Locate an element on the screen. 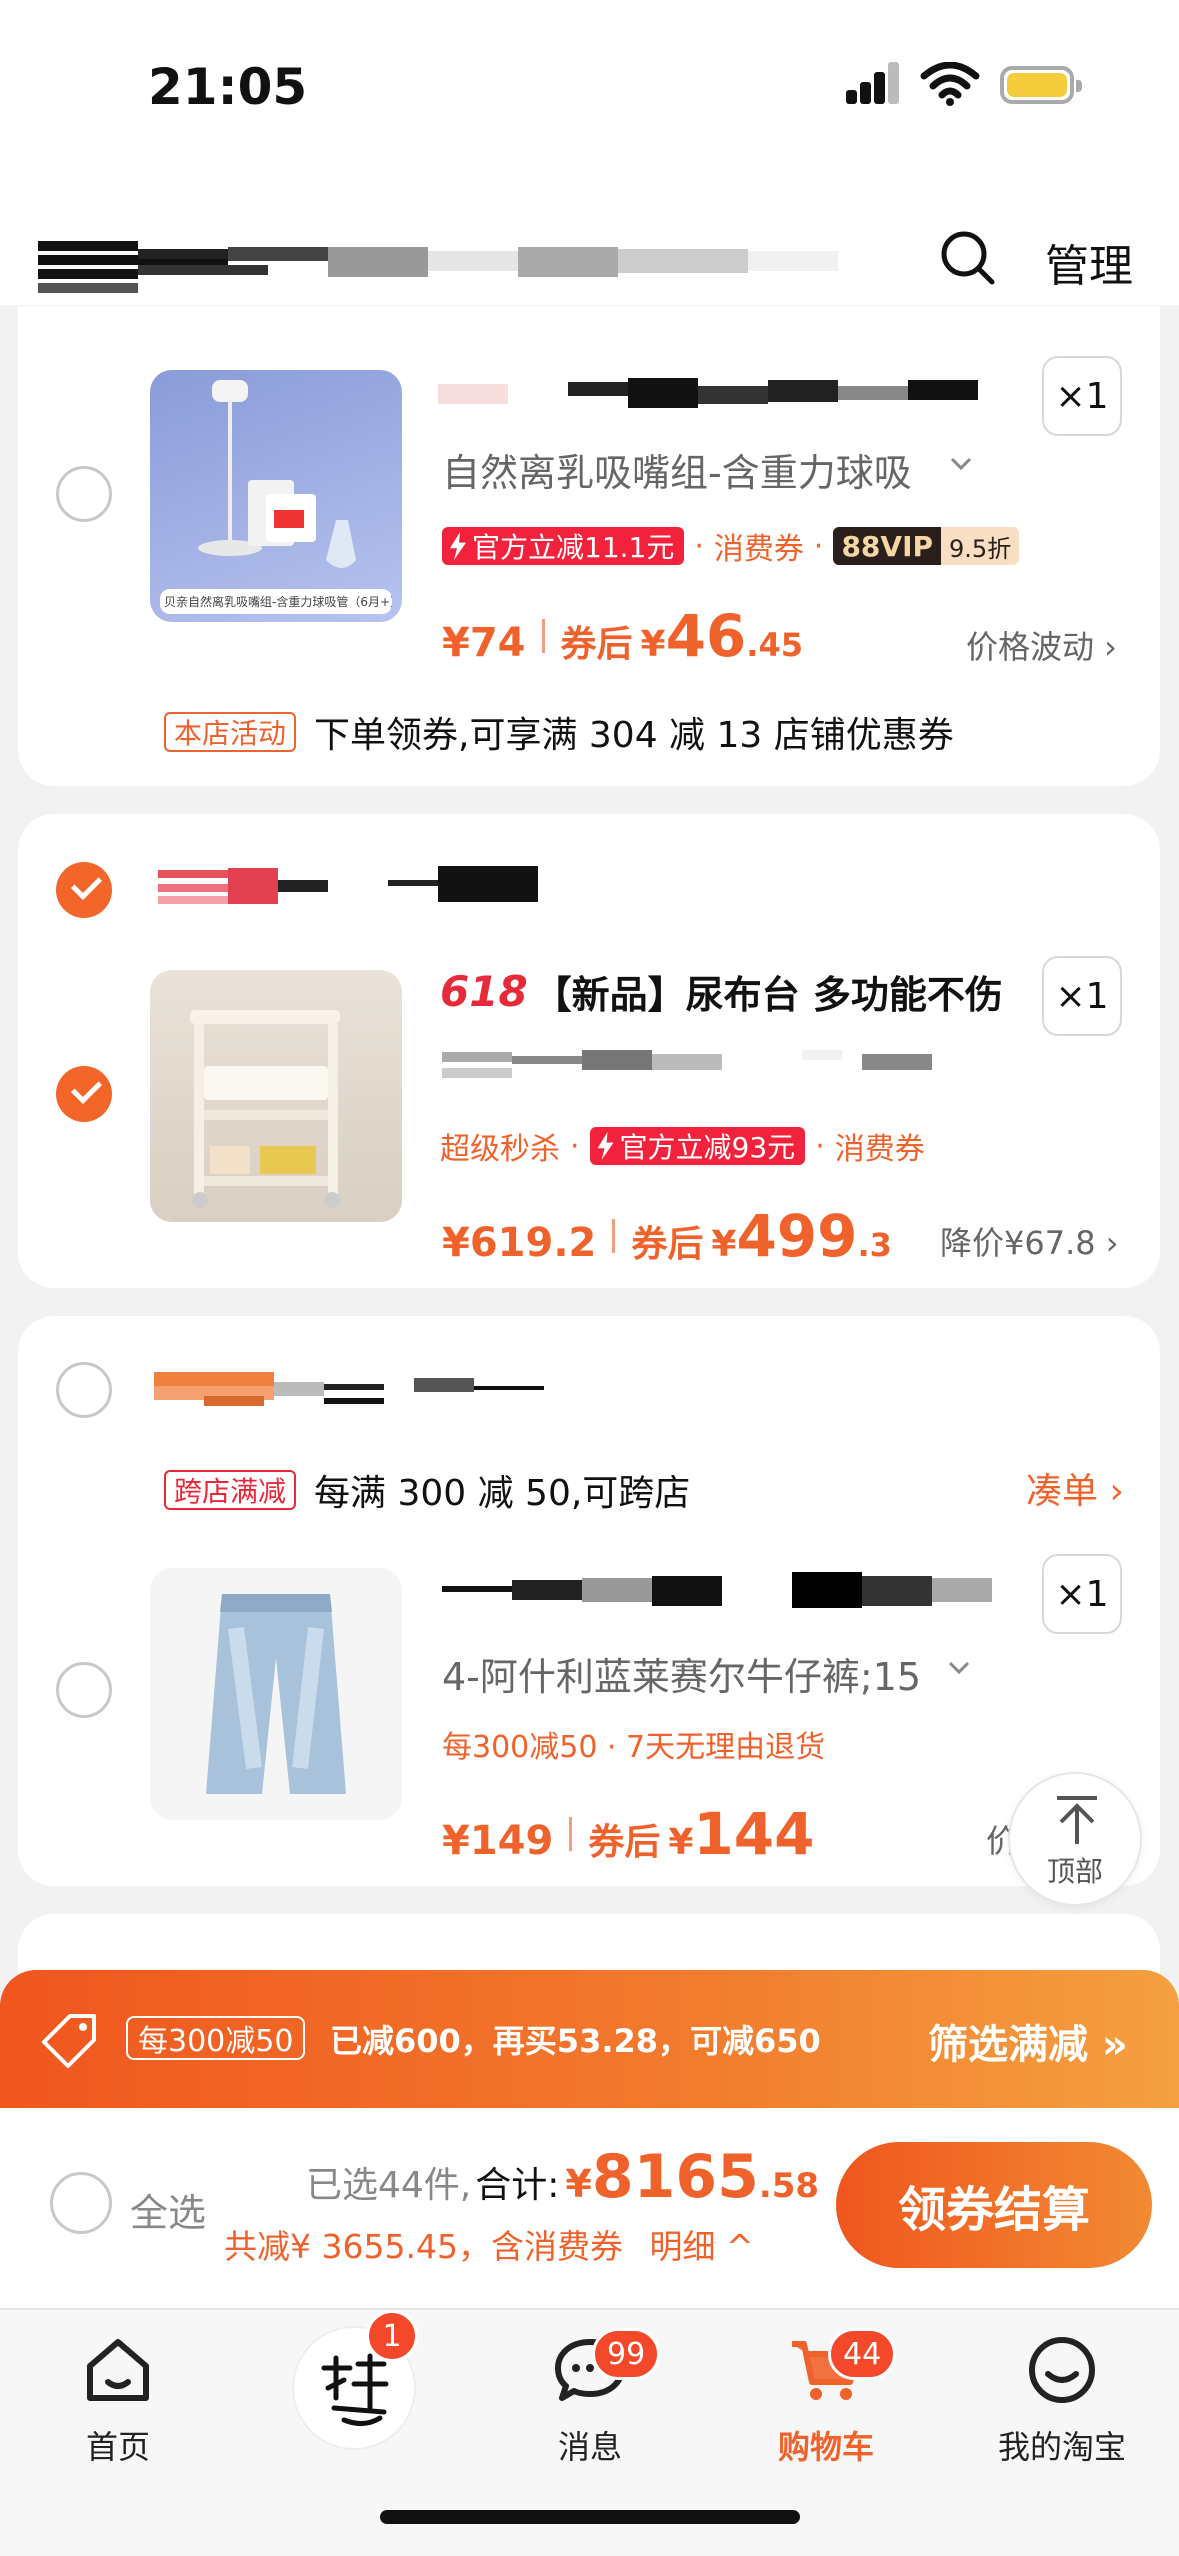 The width and height of the screenshot is (1179, 2556). cross-shop-promo: 跨店满减 每满 300 减 50,可跨店 is located at coordinates (427, 1490).